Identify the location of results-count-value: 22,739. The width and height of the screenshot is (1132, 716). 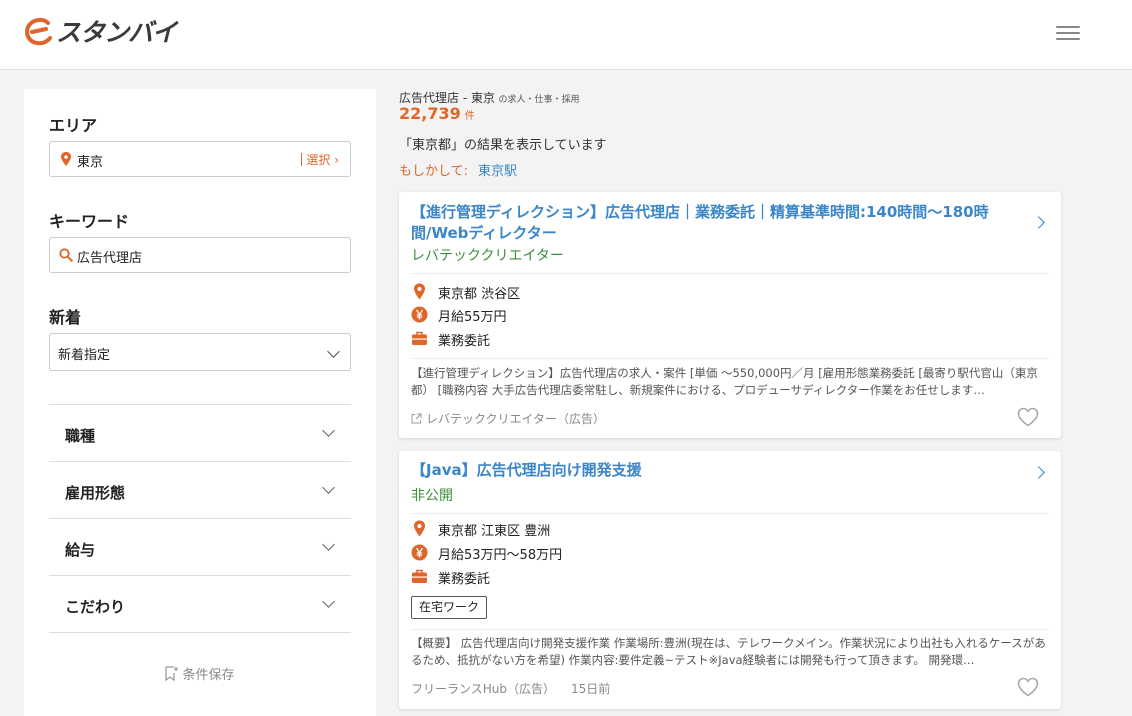
(430, 113).